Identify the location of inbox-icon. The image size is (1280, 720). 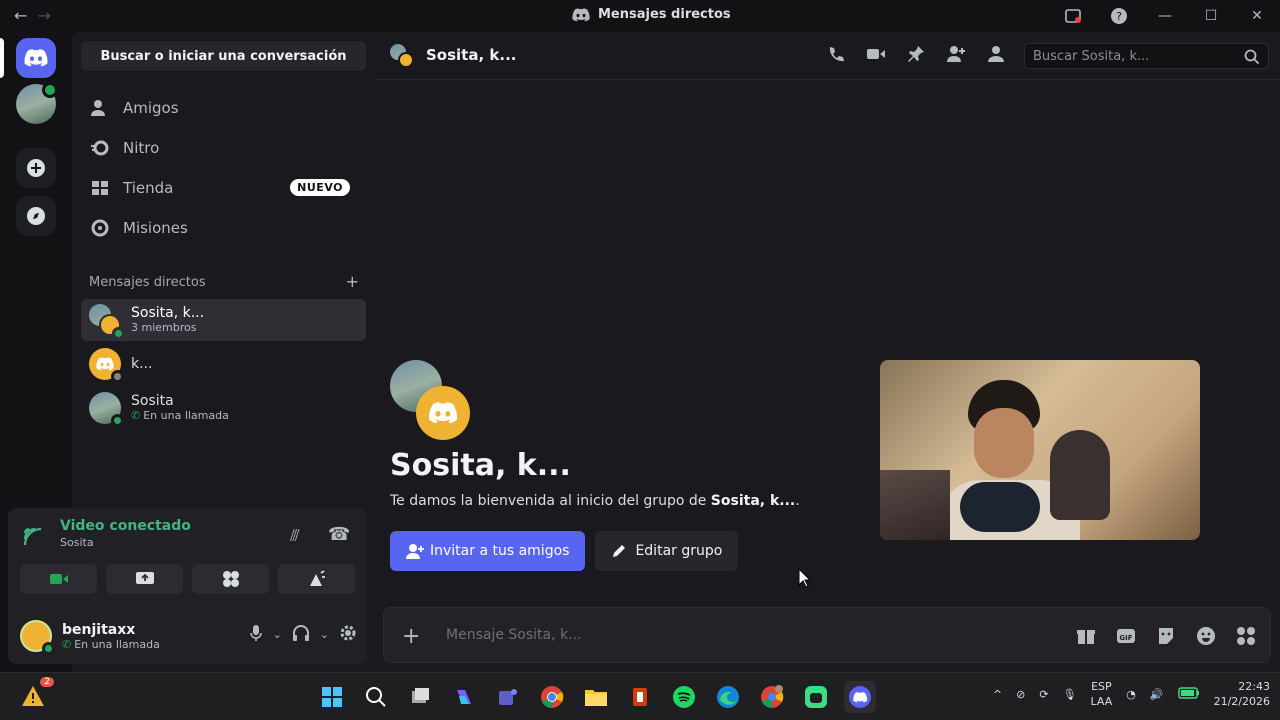
(1073, 16).